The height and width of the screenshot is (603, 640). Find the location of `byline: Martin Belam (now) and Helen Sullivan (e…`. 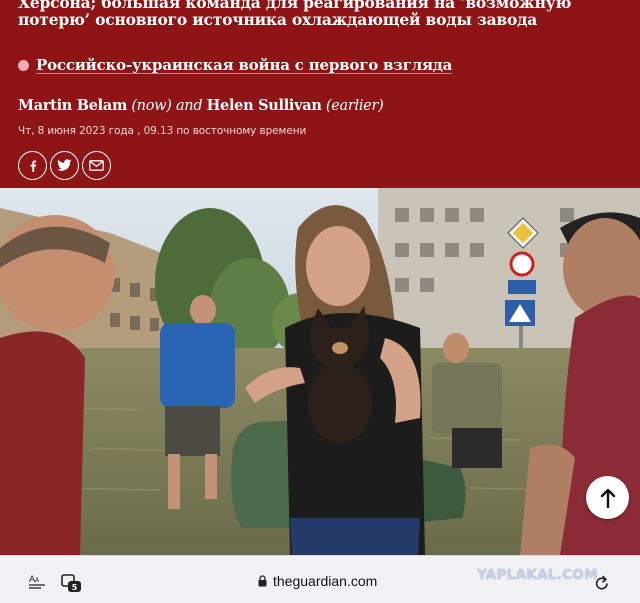

byline: Martin Belam (now) and Helen Sullivan (e… is located at coordinates (201, 105).